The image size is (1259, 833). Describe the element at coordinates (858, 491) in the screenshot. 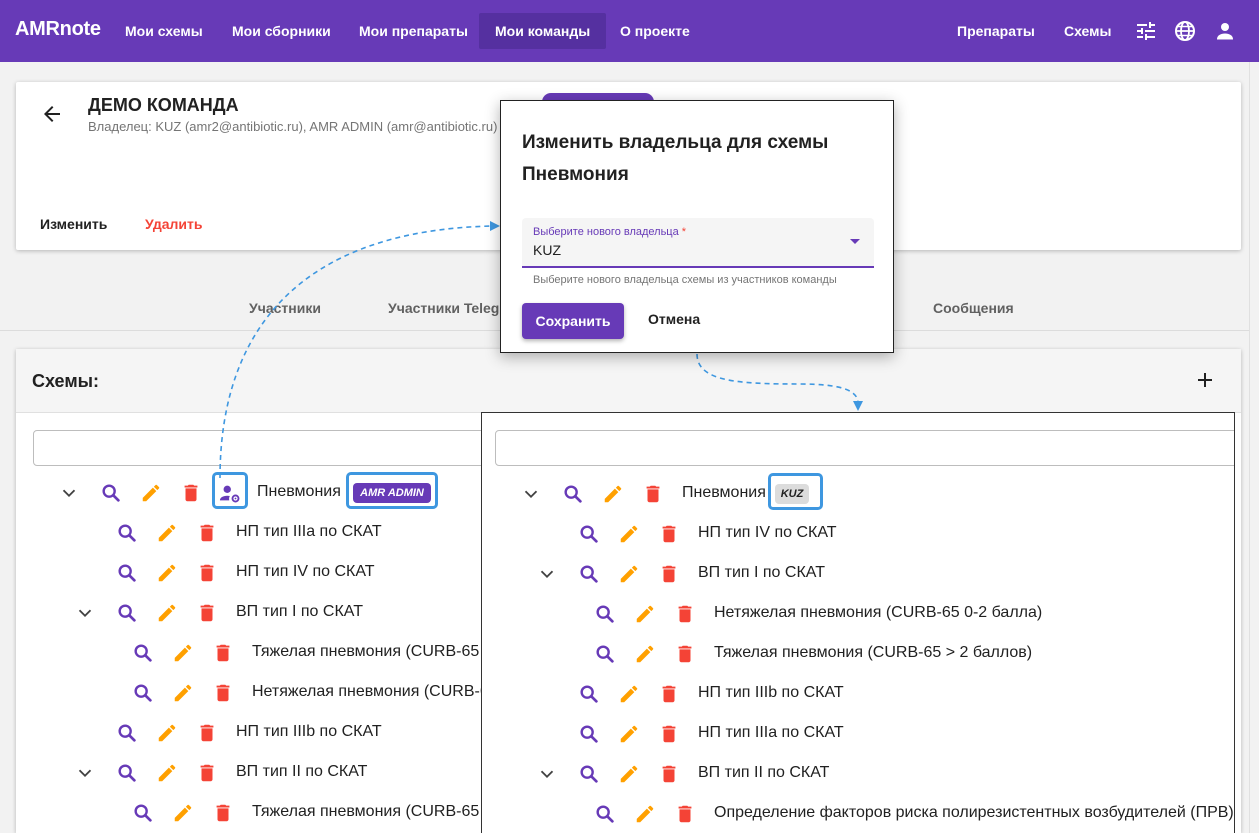

I see `tree-row: Пневмония KUZ` at that location.